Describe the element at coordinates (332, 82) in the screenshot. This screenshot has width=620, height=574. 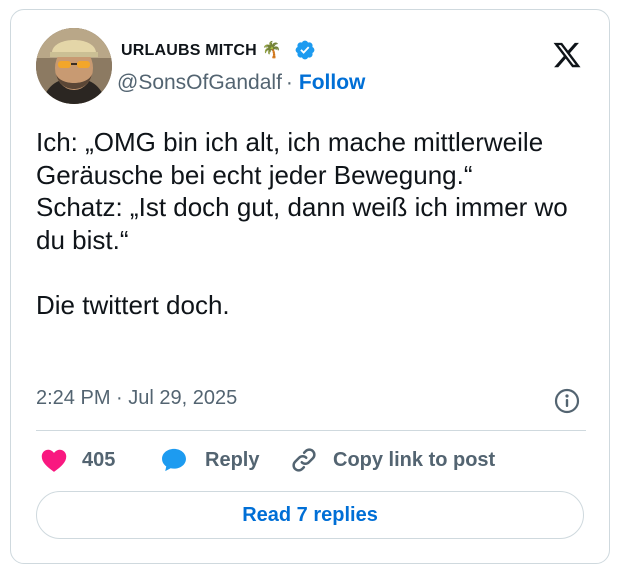
I see `follow-link: Follow` at that location.